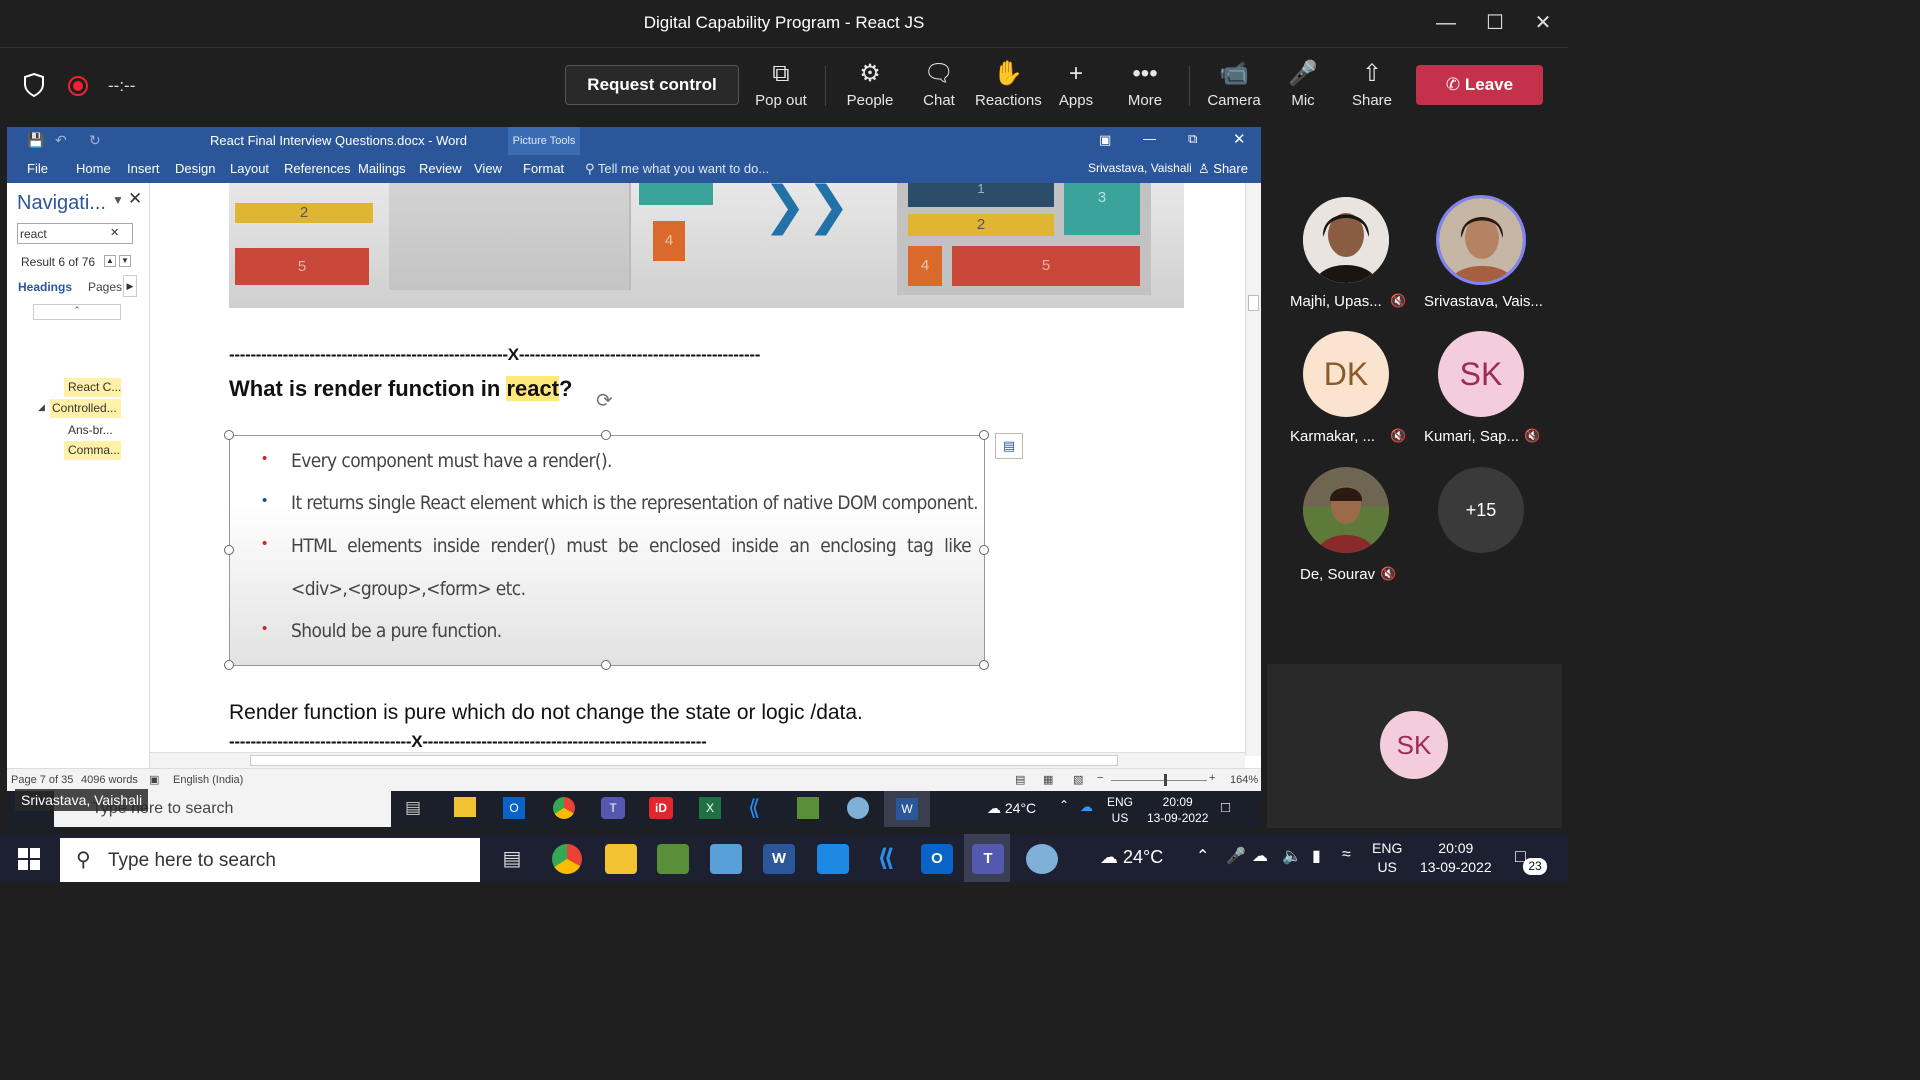  I want to click on battery-icon: ▮, so click(1316, 856).